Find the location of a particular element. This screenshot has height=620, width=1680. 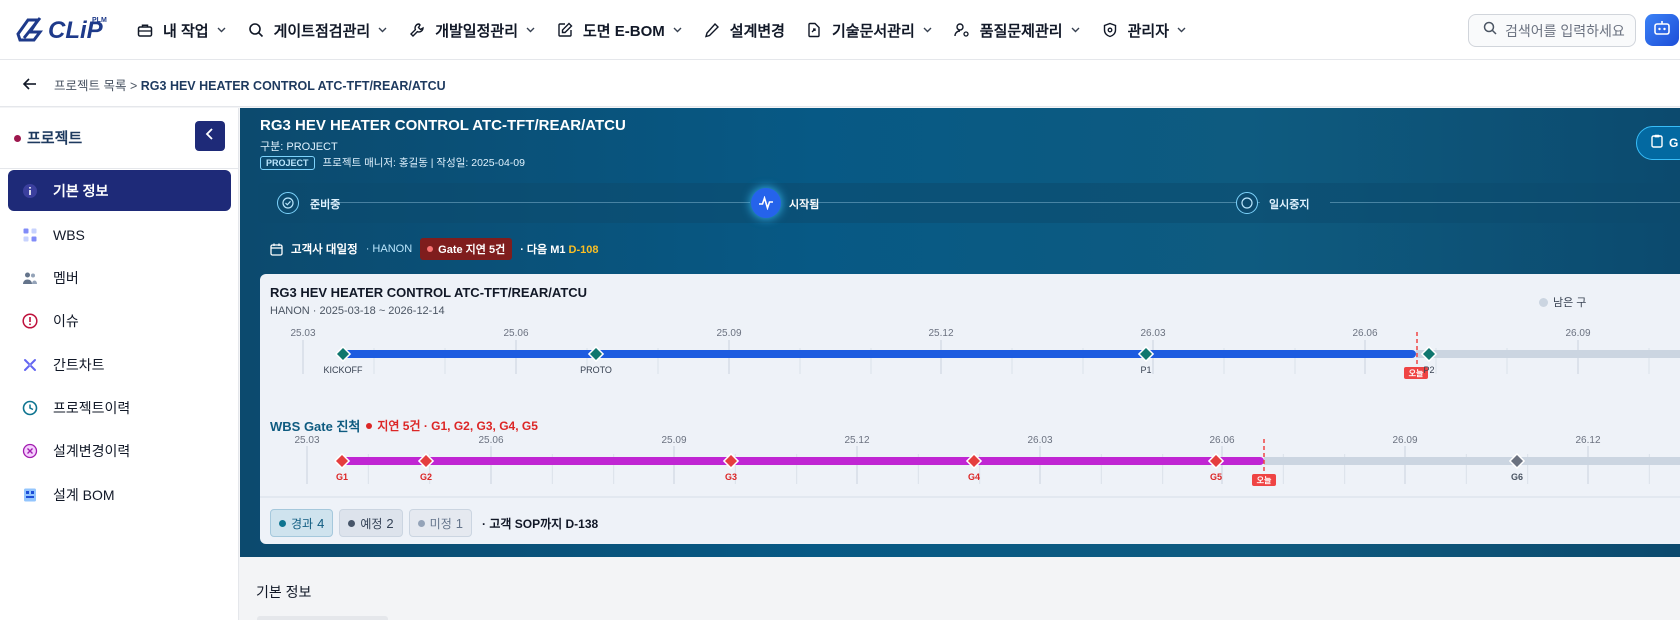

status-label-0: 준비중 is located at coordinates (325, 205).